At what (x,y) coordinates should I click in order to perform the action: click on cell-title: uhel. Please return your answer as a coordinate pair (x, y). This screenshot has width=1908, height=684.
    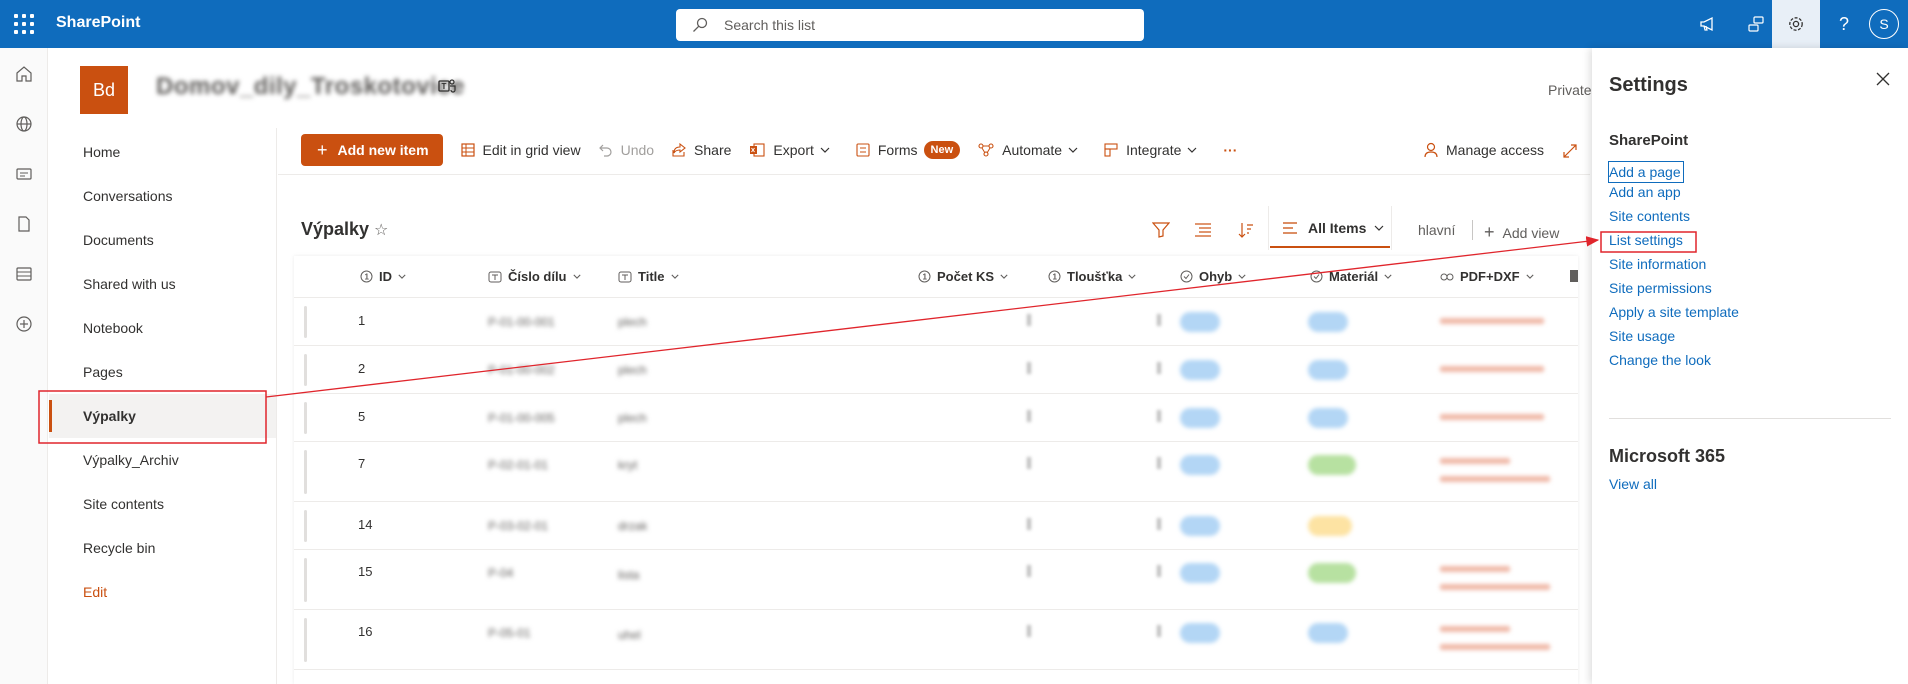
    Looking at the image, I should click on (629, 635).